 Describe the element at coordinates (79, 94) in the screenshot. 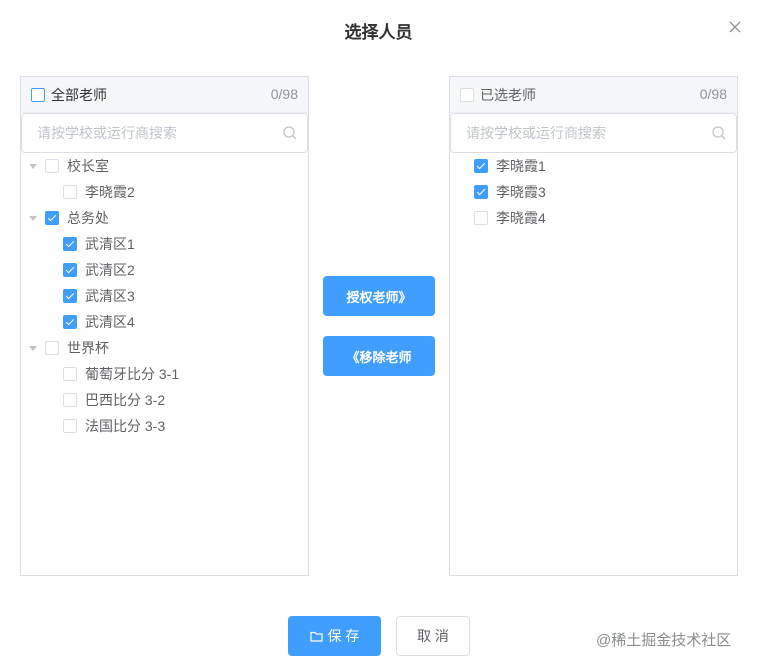

I see `left-panel-title: 全部老师` at that location.